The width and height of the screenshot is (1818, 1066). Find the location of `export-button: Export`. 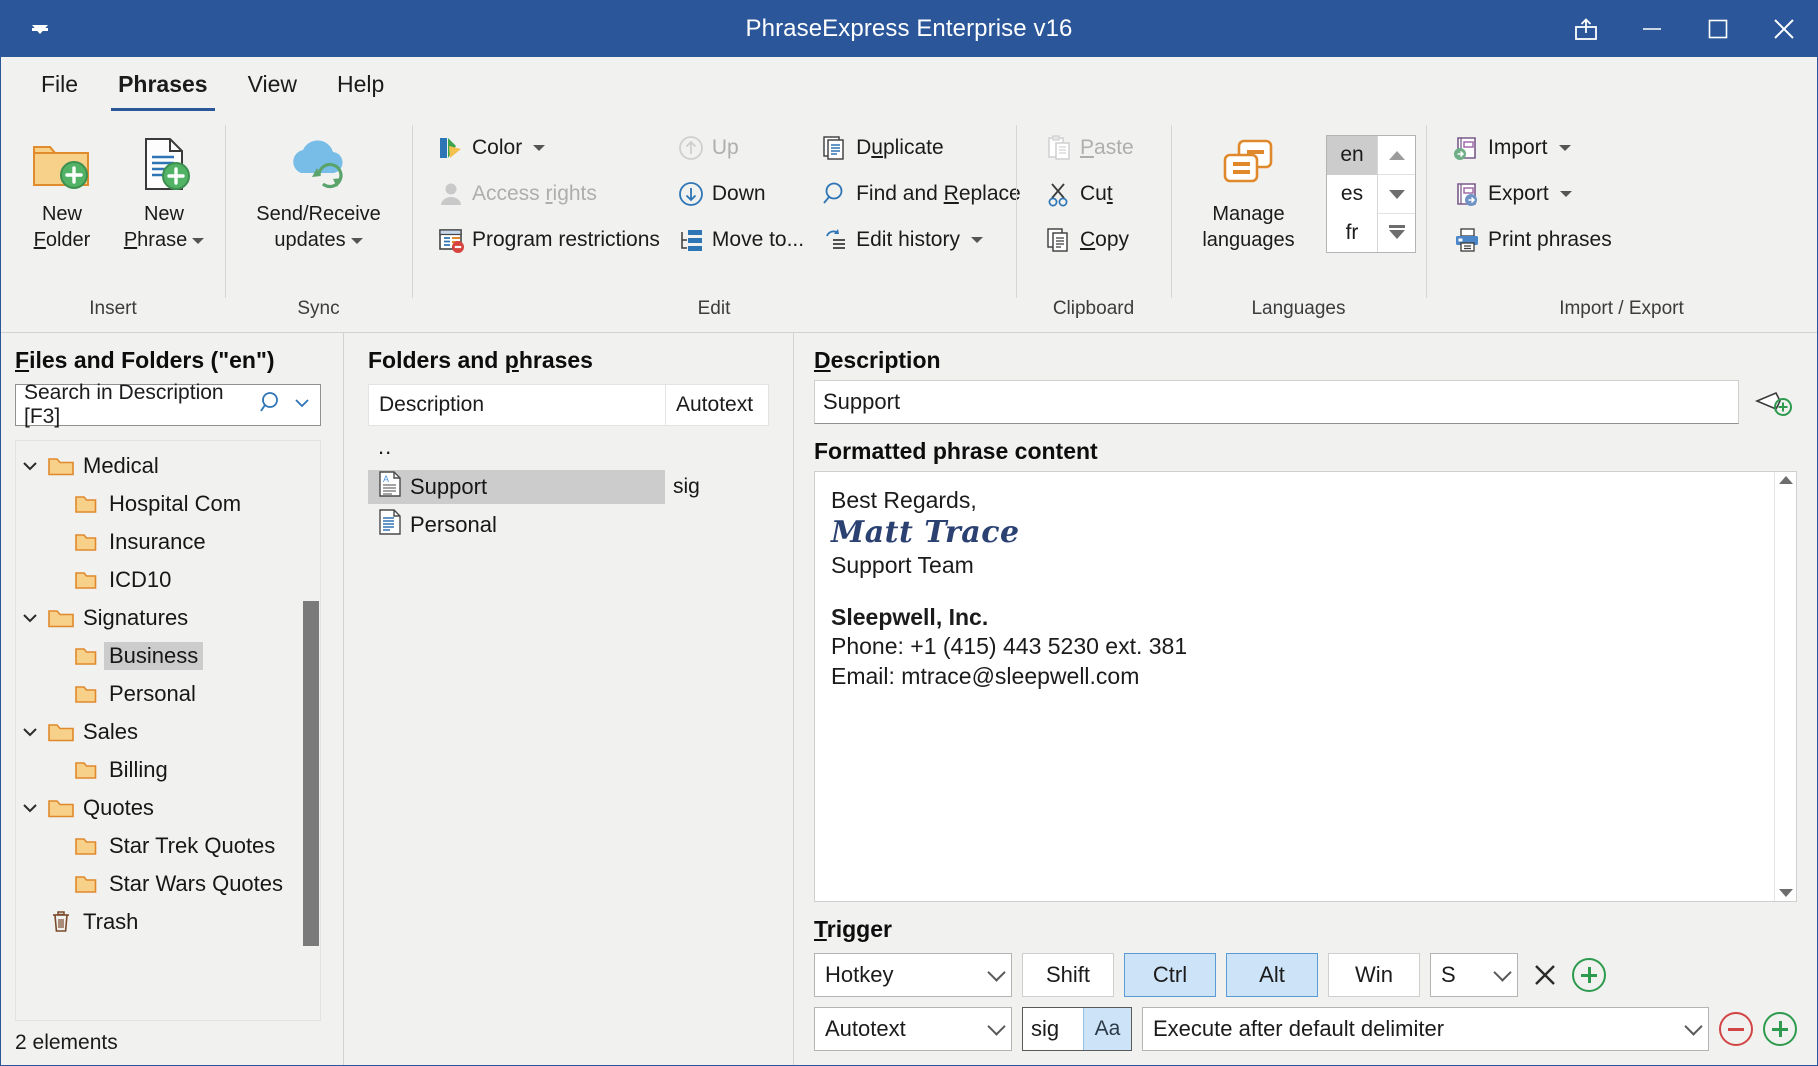

export-button: Export is located at coordinates (1532, 194).